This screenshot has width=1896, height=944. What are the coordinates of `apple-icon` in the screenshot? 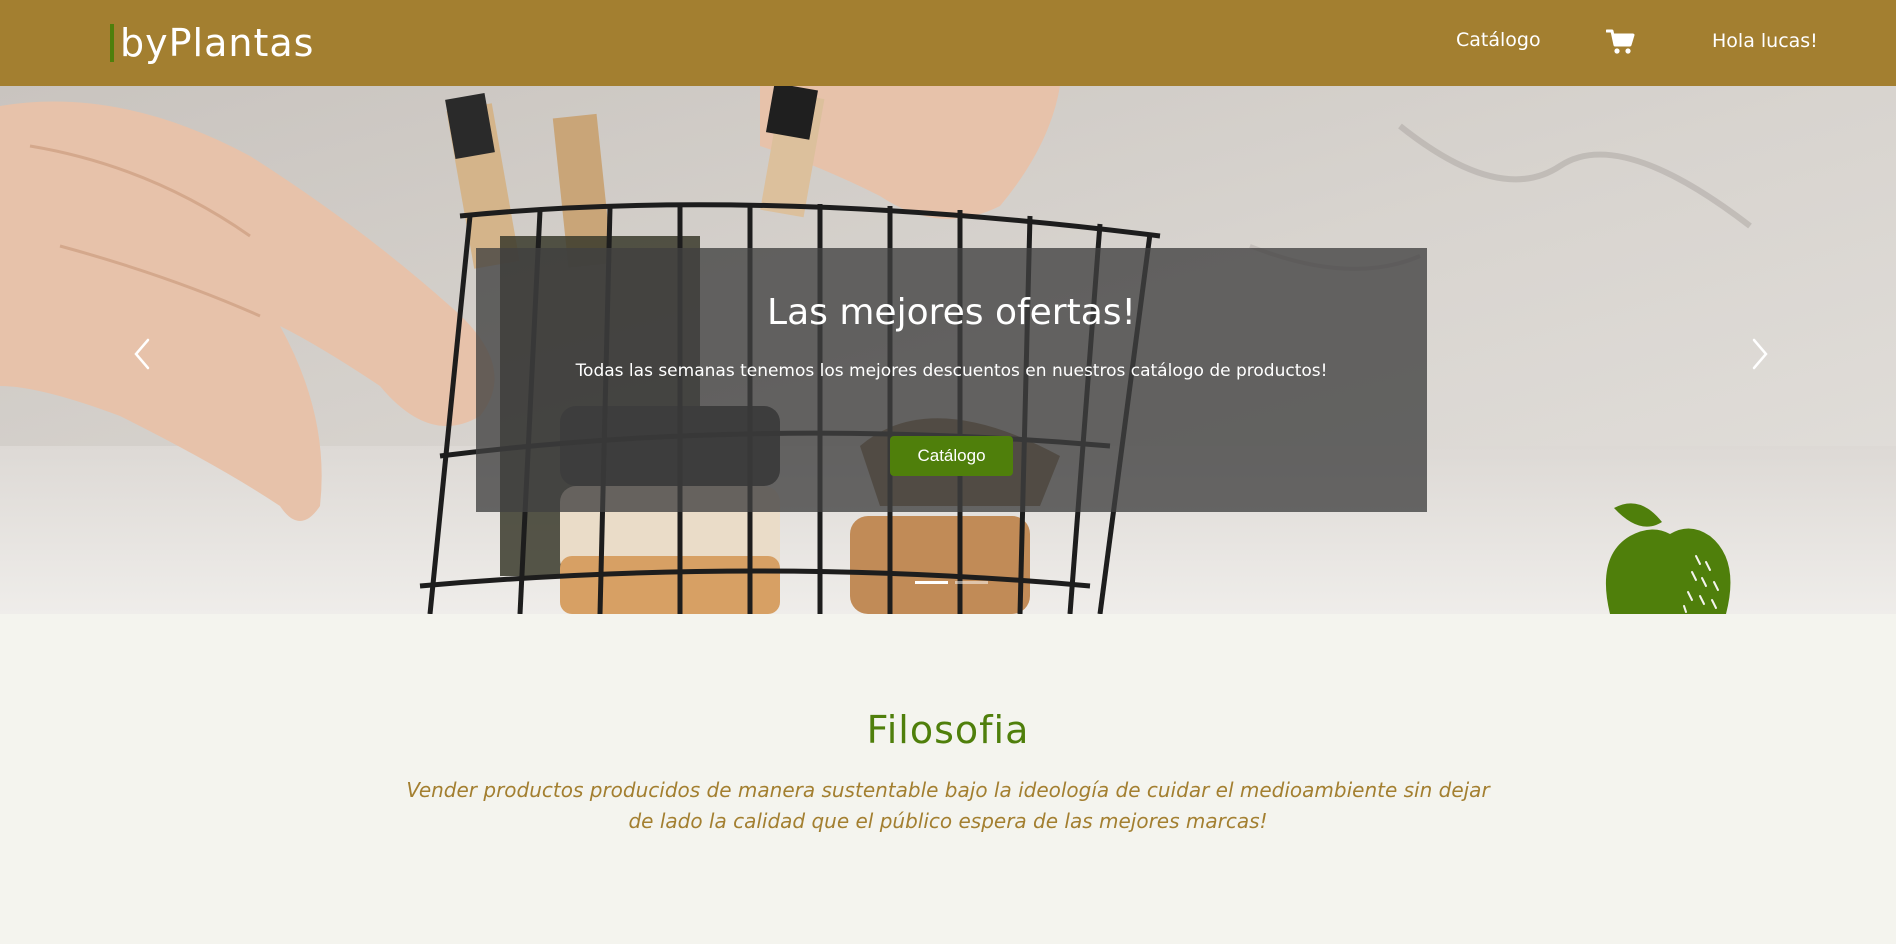 It's located at (1668, 558).